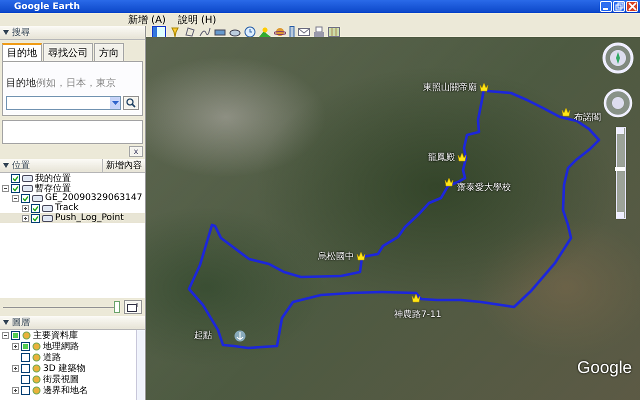 The height and width of the screenshot is (400, 640). Describe the element at coordinates (21, 322) in the screenshot. I see `panel-title: 圖層` at that location.